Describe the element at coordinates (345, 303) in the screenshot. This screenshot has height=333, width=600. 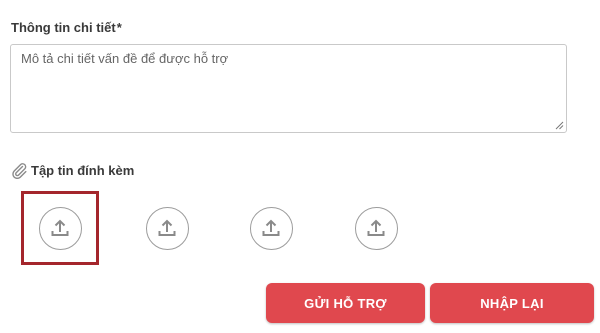
I see `submit-support-button: GỬI HỖ TRỢ` at that location.